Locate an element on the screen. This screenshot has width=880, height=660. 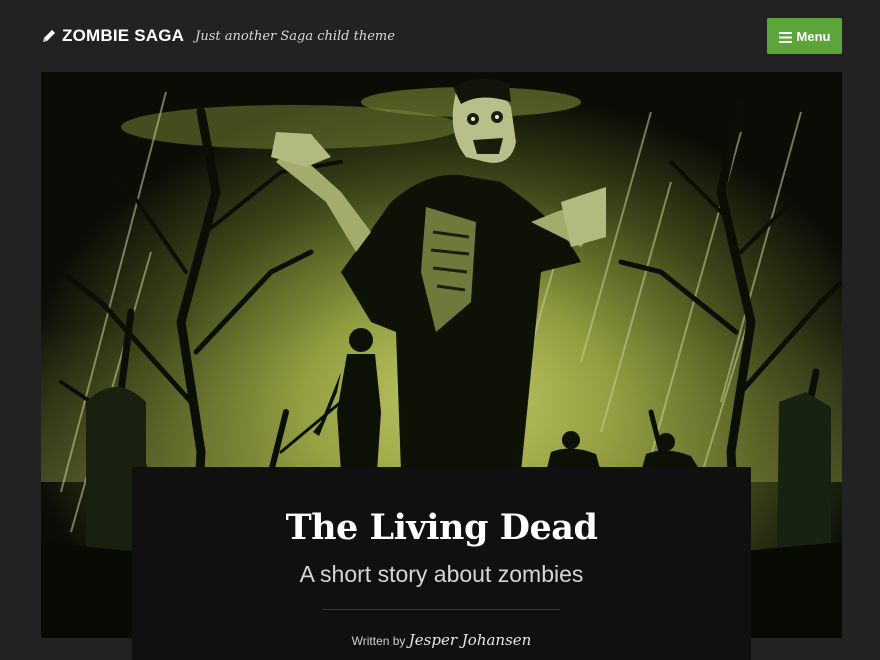
site-title-link: ZOMBIE SAGA is located at coordinates (123, 36).